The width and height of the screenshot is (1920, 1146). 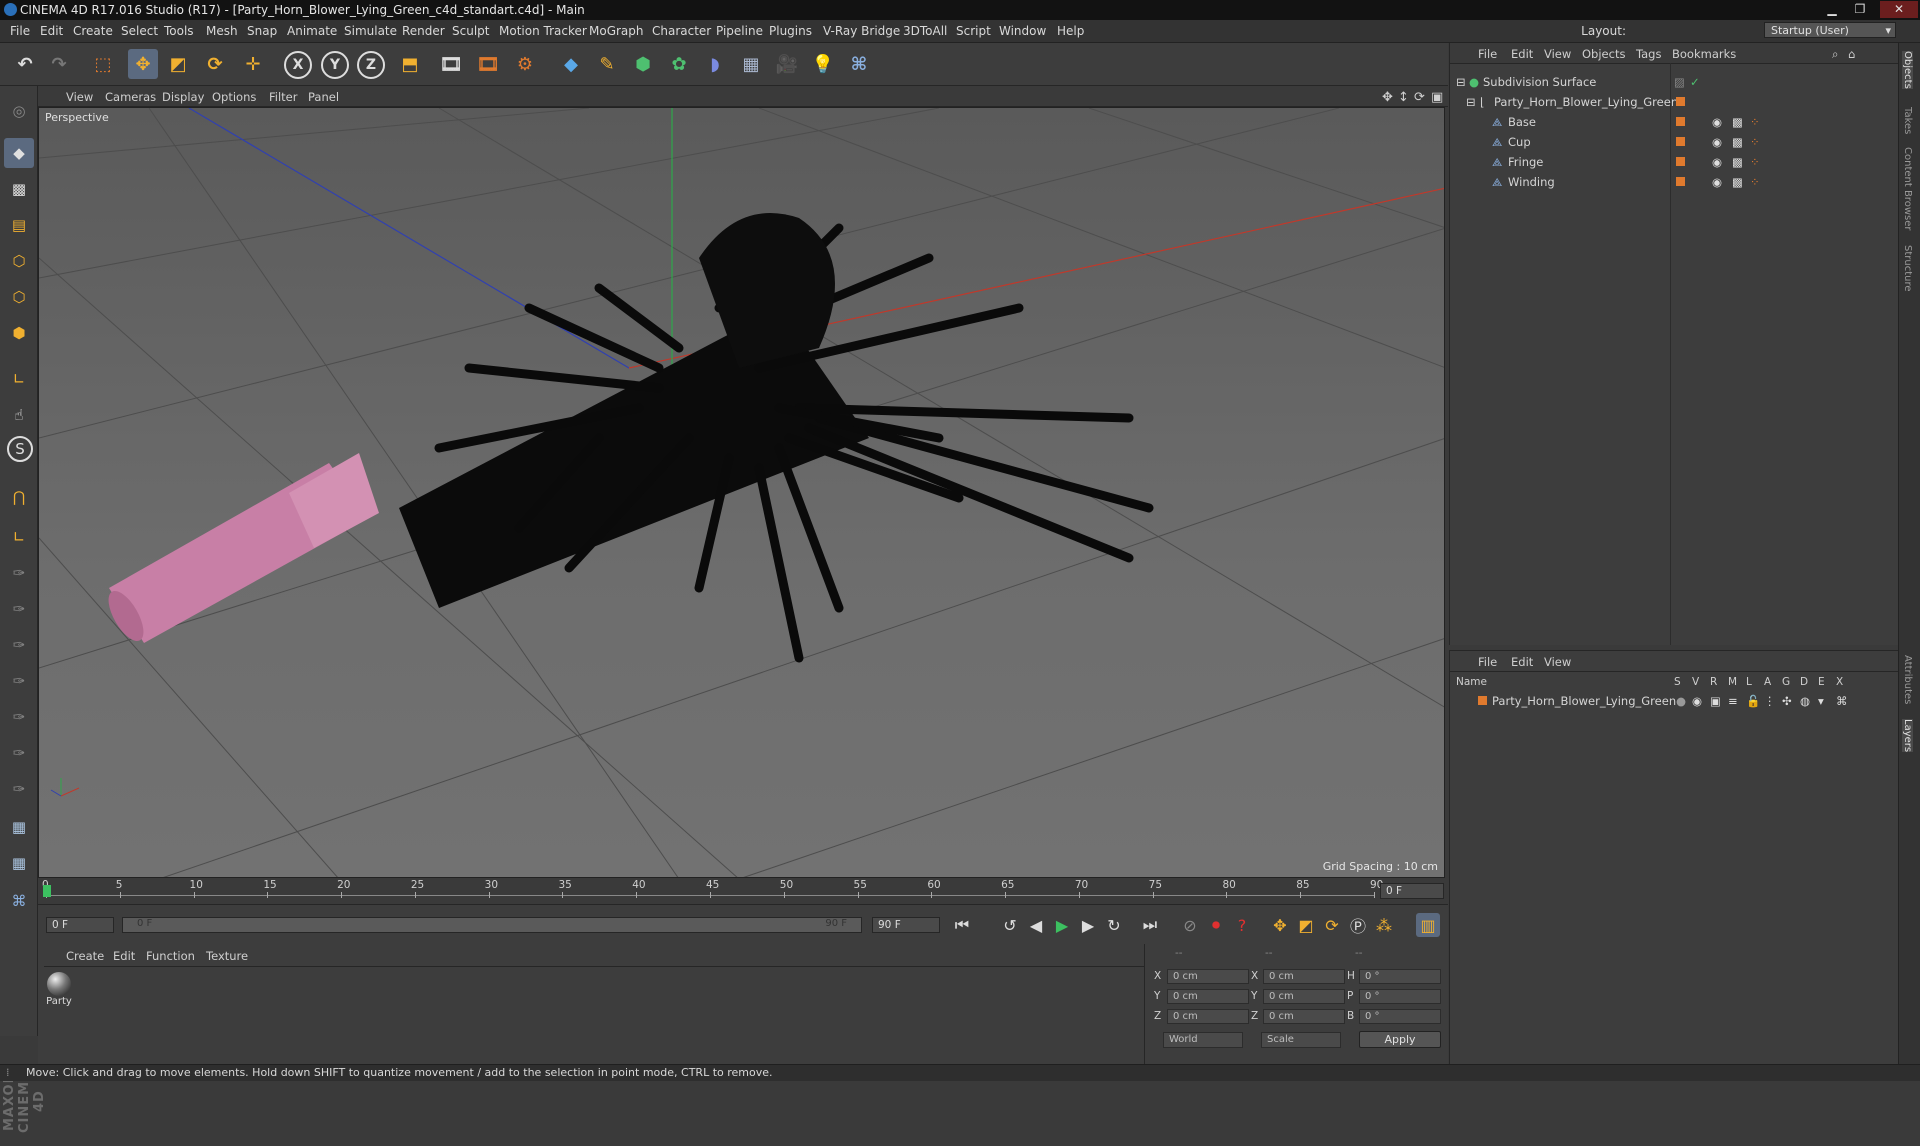 What do you see at coordinates (1695, 82) in the screenshot?
I see `enabled-check-icon: ✓` at bounding box center [1695, 82].